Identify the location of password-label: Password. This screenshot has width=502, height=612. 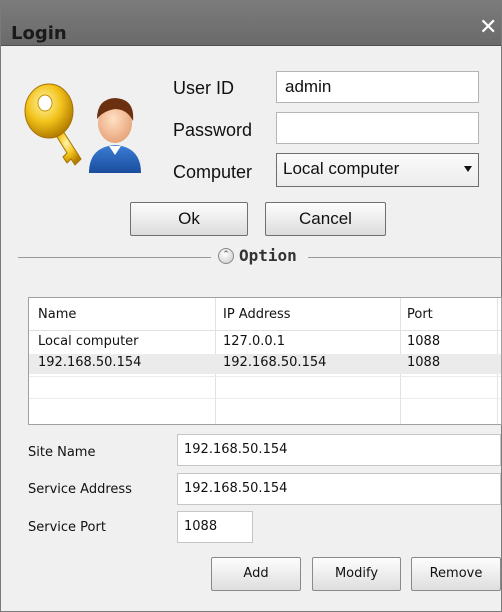
(213, 130).